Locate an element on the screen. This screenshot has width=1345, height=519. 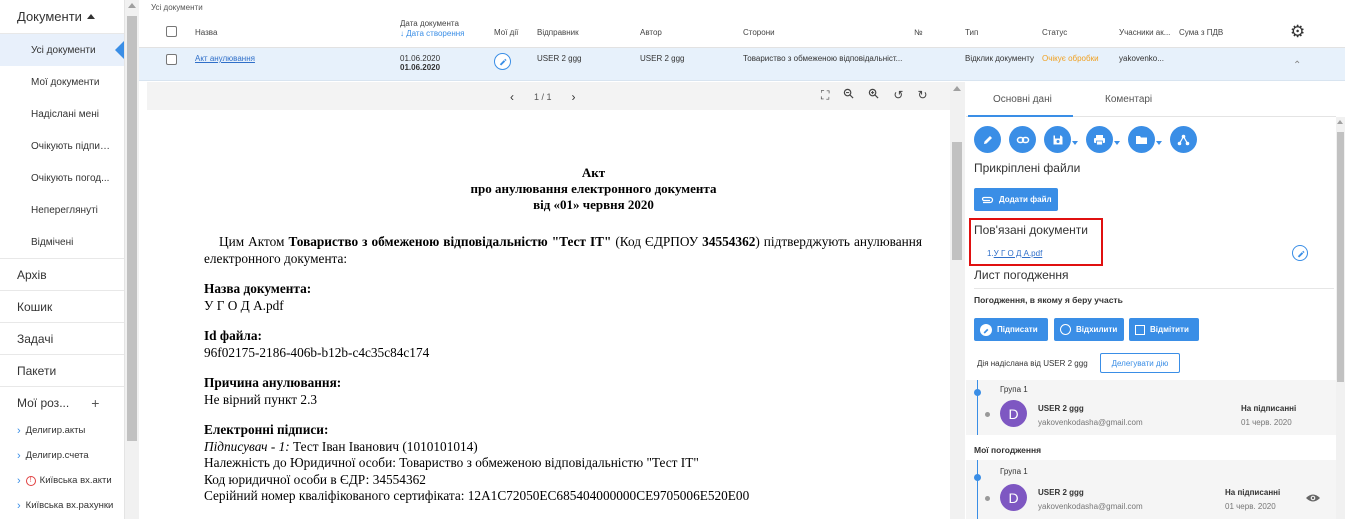
sidebar-item-marked: Відмічені is located at coordinates (62, 242).